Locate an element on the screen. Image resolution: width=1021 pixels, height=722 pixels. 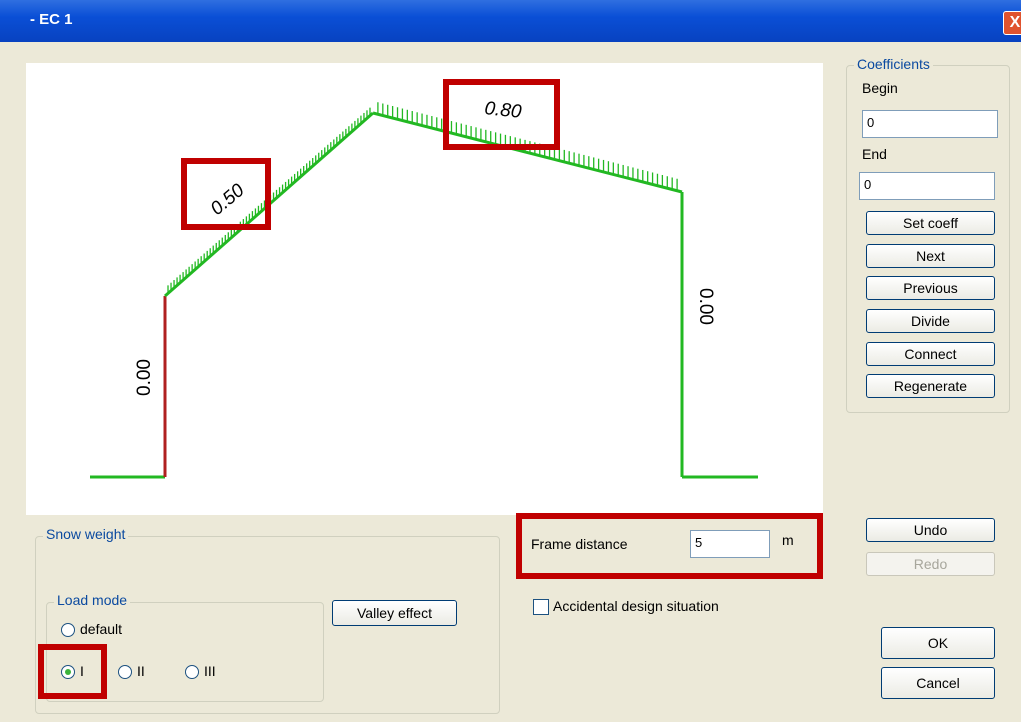
divide-button: Divide is located at coordinates (930, 321).